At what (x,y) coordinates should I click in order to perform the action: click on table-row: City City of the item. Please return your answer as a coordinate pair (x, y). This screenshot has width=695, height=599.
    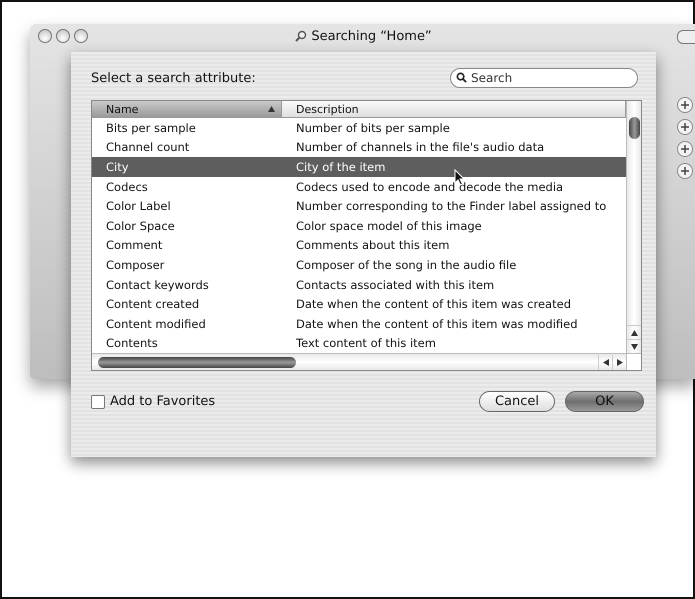
    Looking at the image, I should click on (359, 167).